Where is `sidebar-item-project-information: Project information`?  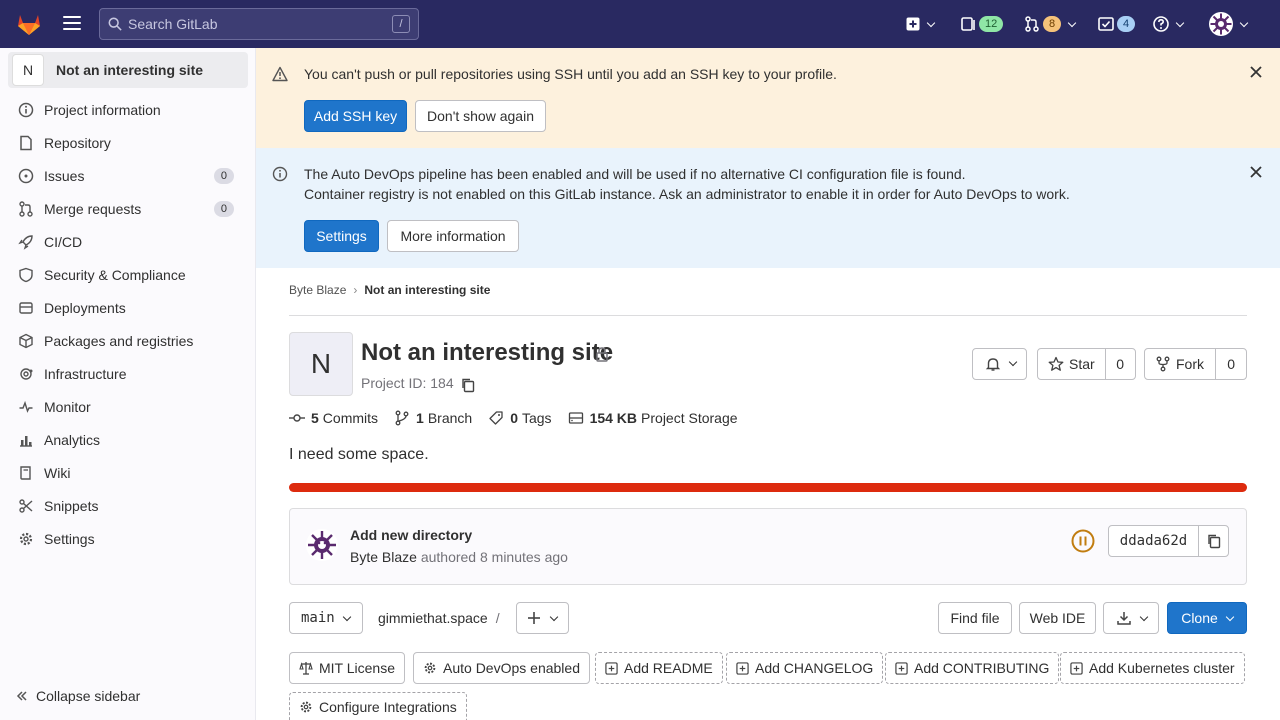
sidebar-item-project-information: Project information is located at coordinates (128, 109).